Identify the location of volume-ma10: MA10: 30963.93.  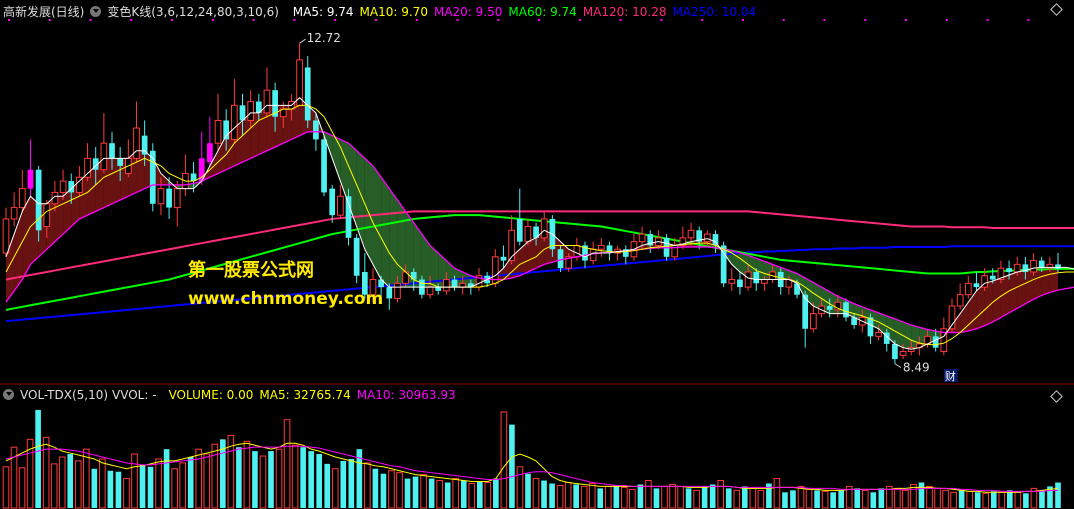
(406, 395).